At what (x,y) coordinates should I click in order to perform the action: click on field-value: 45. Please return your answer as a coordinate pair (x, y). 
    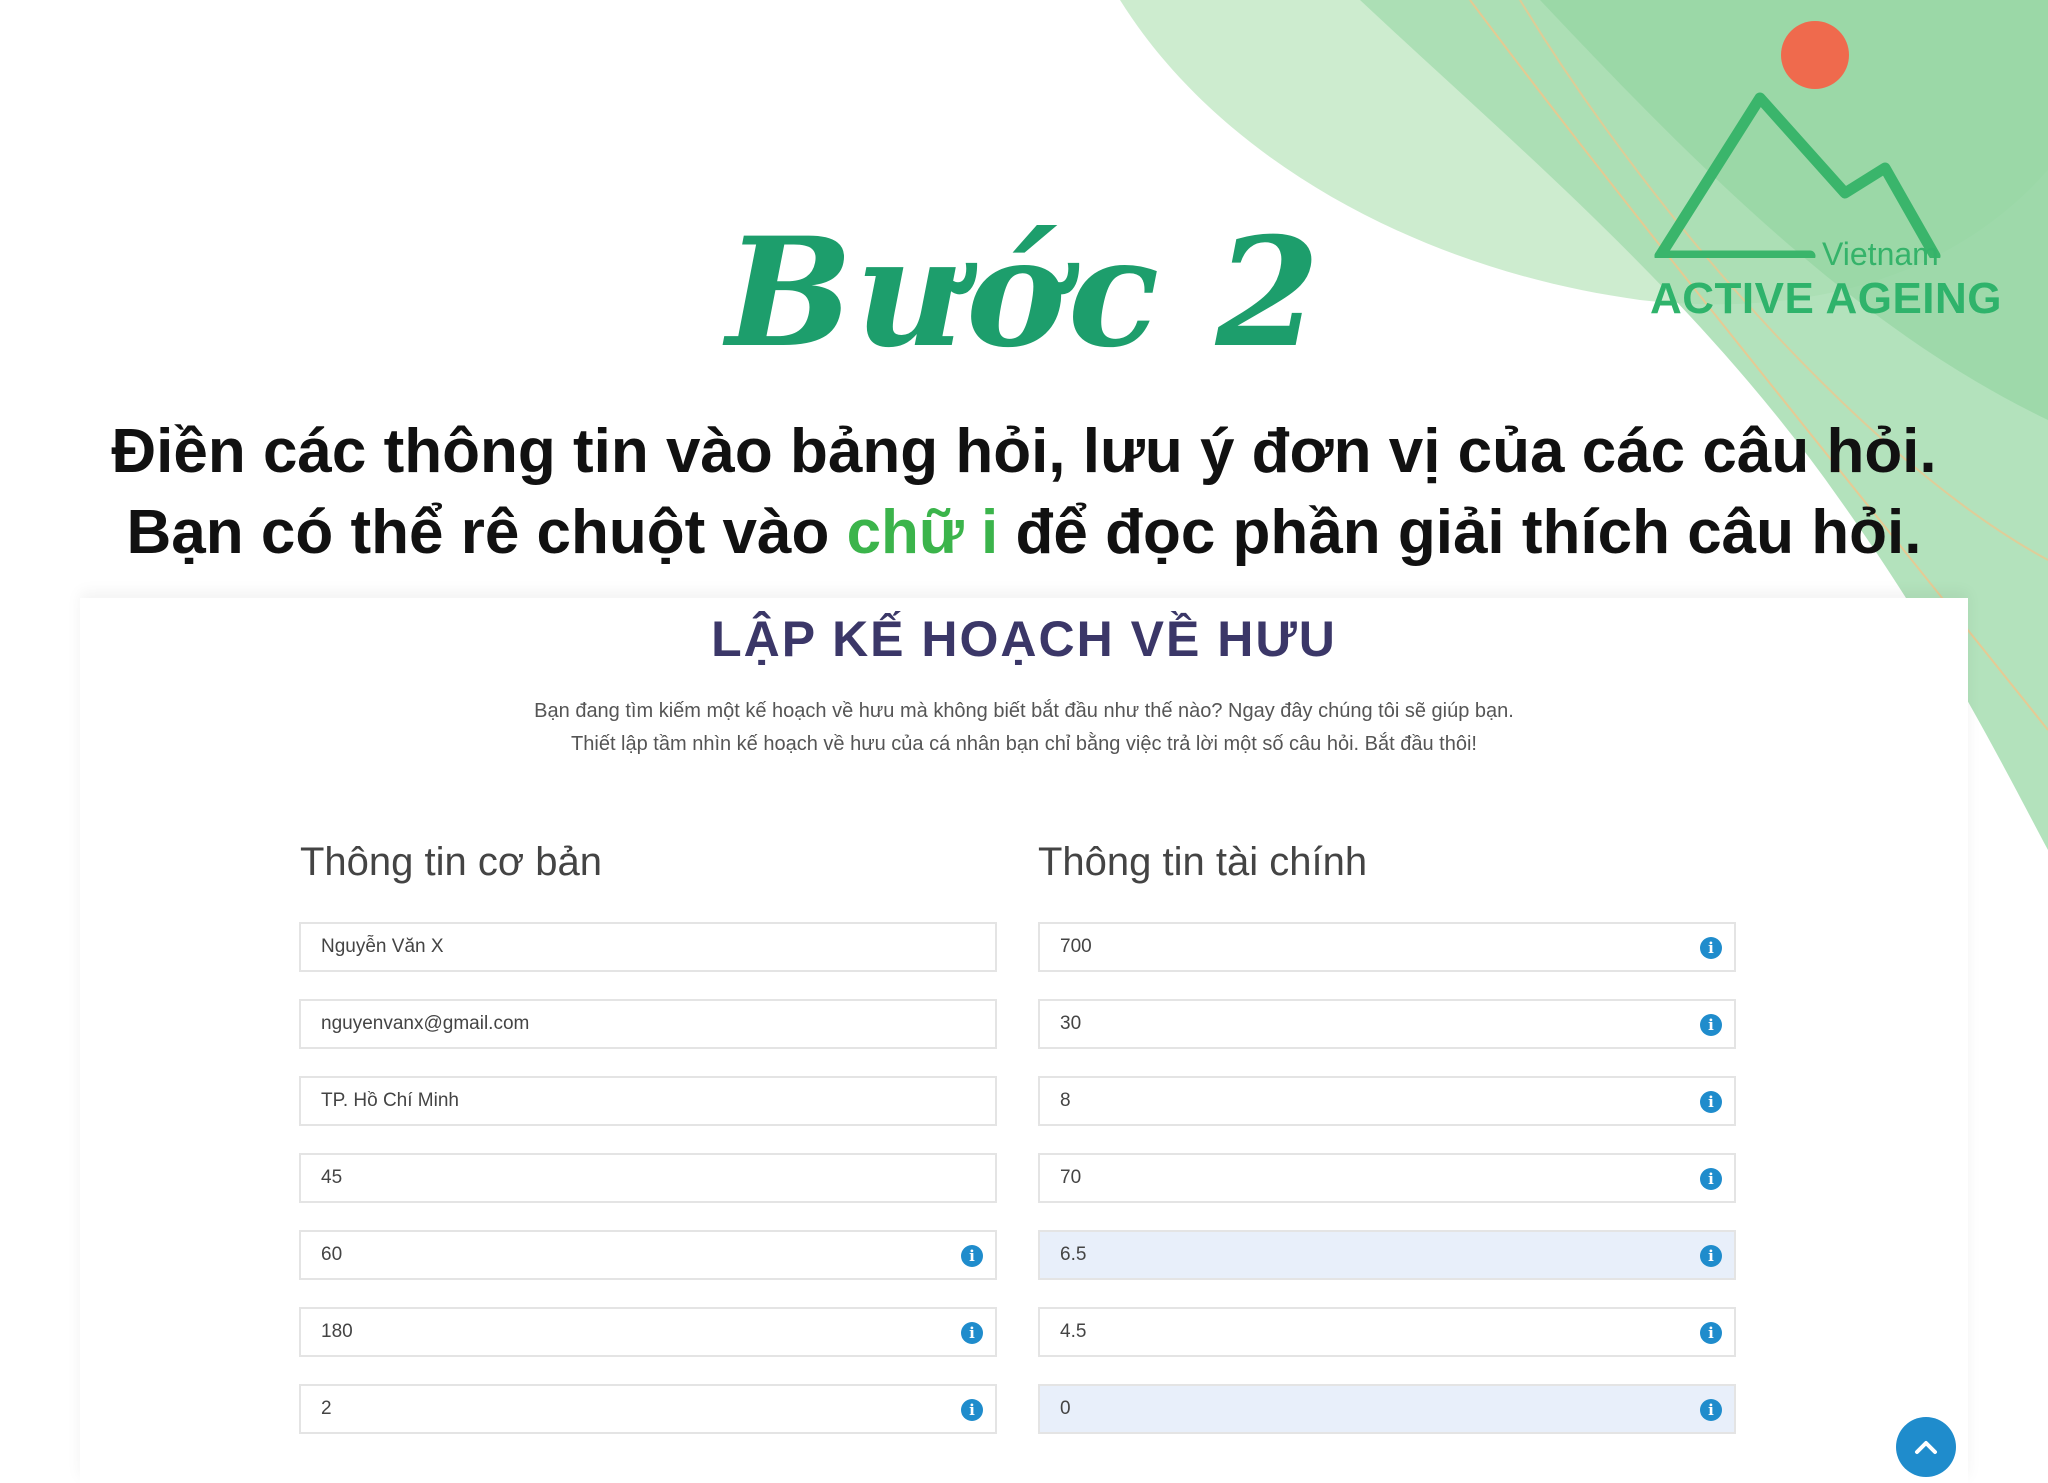
    Looking at the image, I should click on (332, 1177).